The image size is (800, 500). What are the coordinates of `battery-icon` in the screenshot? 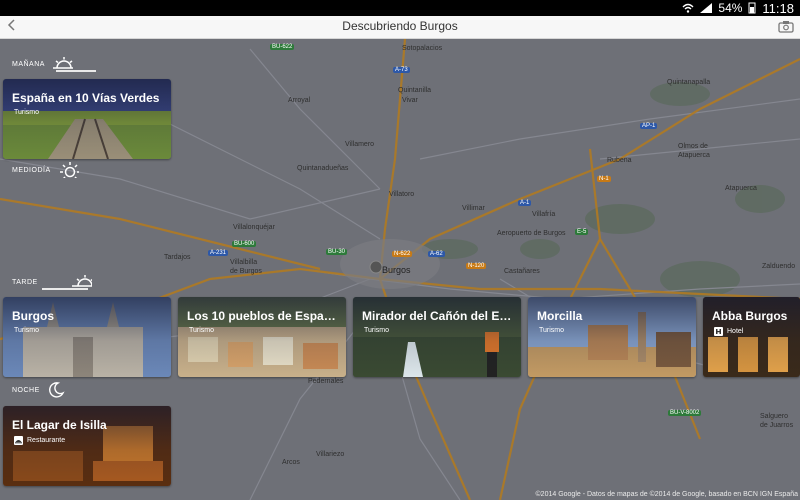 It's located at (752, 8).